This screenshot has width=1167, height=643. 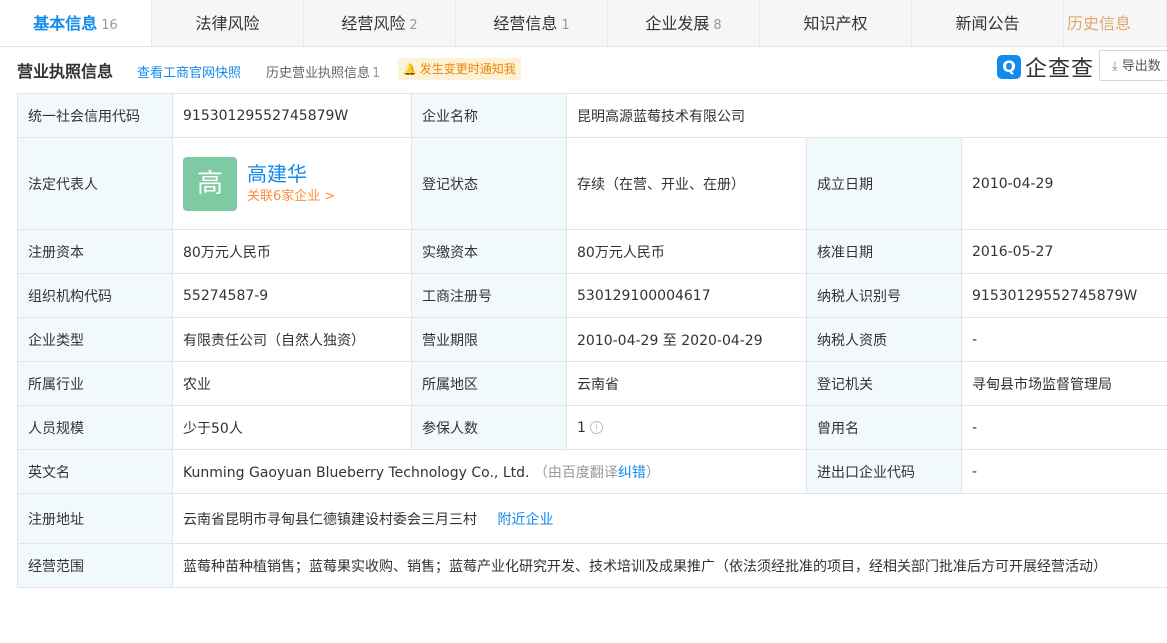 I want to click on bell-icon: 🔔, so click(x=410, y=69).